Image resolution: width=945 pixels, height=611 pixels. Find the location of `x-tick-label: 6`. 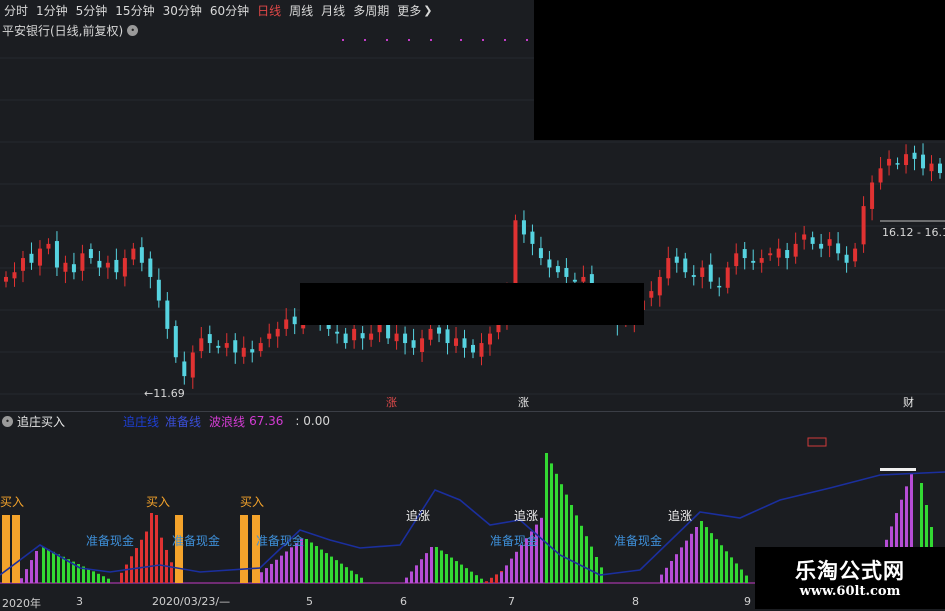

x-tick-label: 6 is located at coordinates (403, 601).